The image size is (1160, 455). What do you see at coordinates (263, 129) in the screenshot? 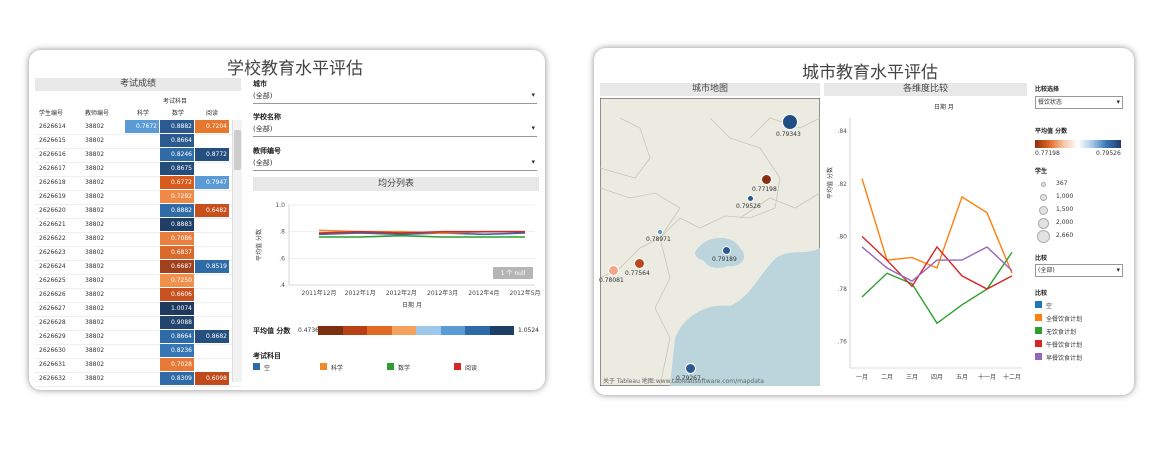
I see `filter-school-value: (全部)` at bounding box center [263, 129].